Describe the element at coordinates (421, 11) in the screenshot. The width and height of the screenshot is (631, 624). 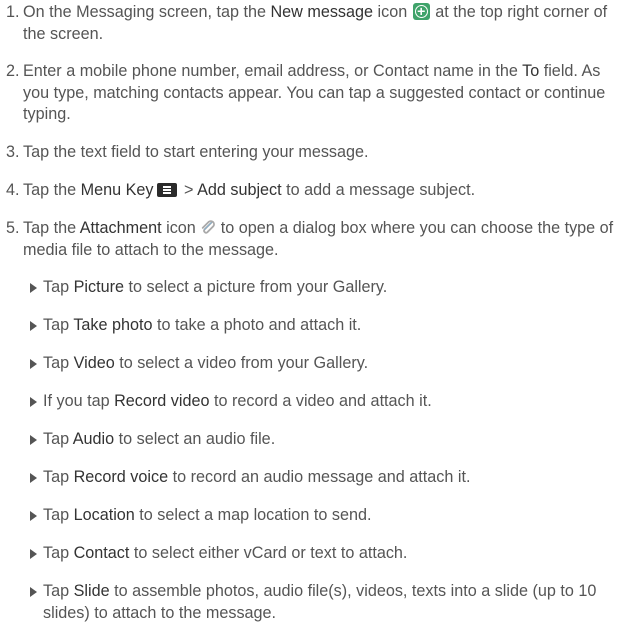
I see `new-message-icon` at that location.